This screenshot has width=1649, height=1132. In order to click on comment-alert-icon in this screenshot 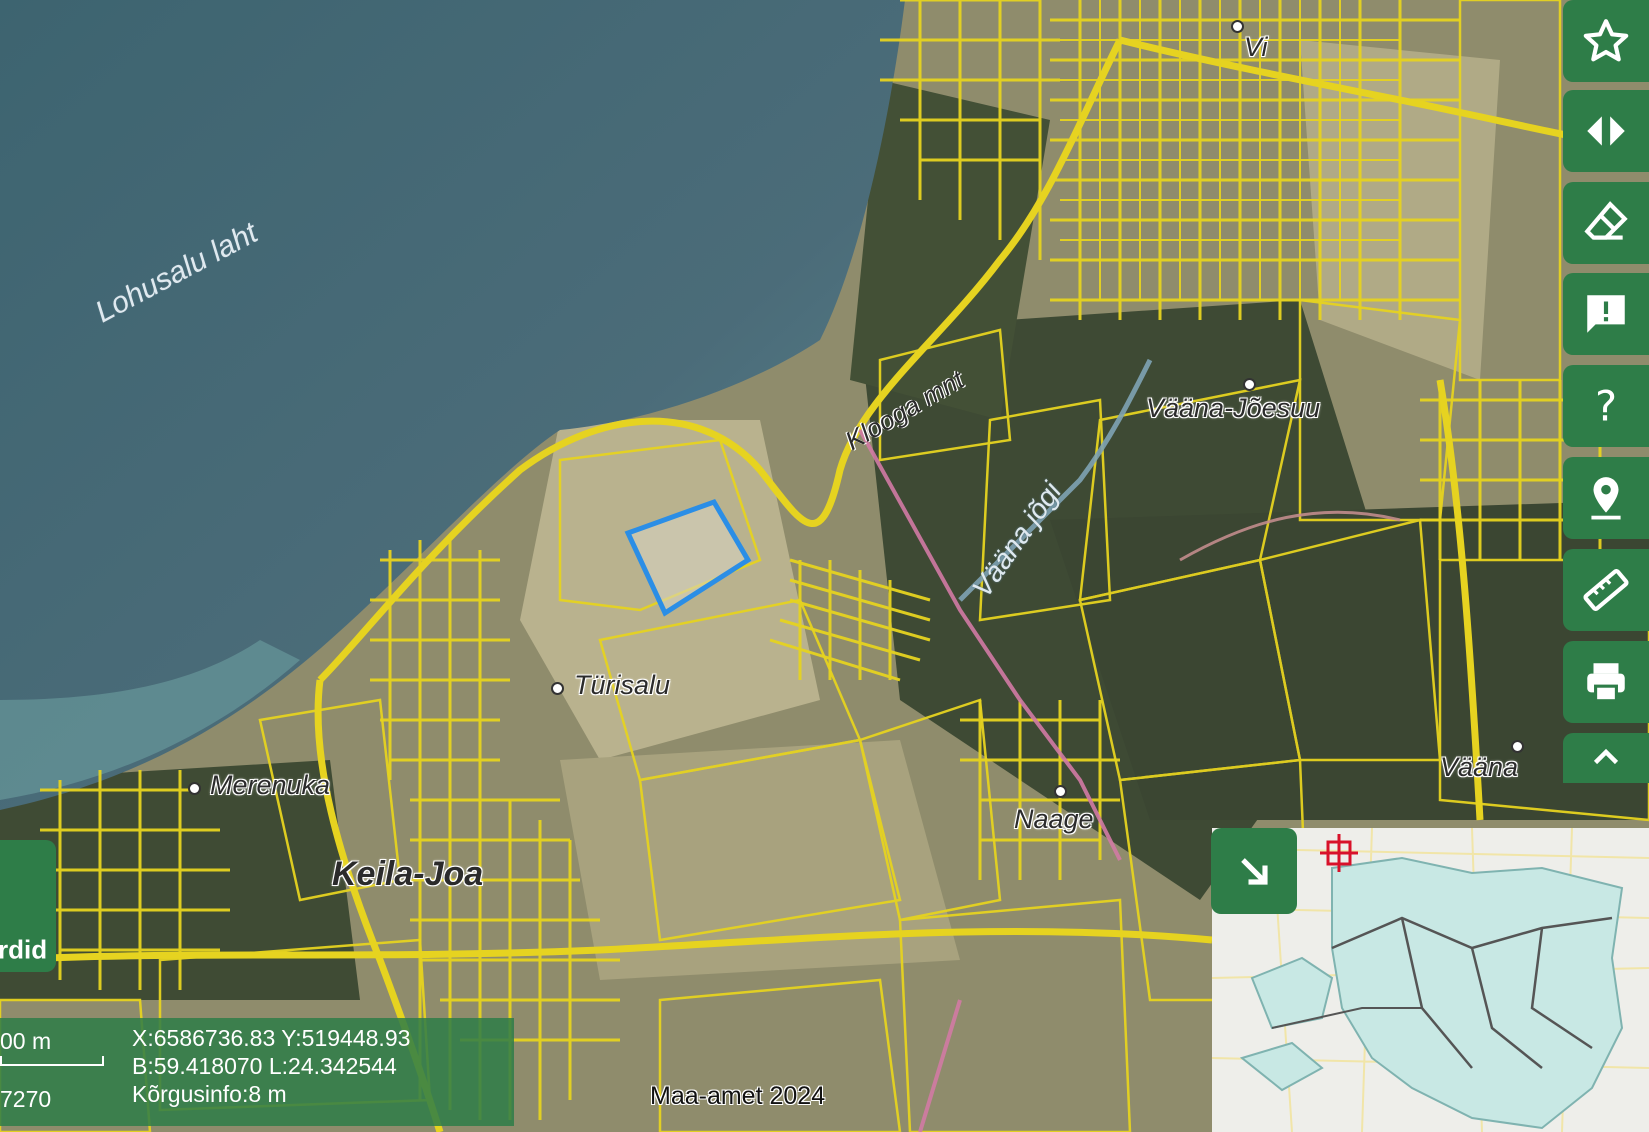, I will do `click(1606, 314)`.